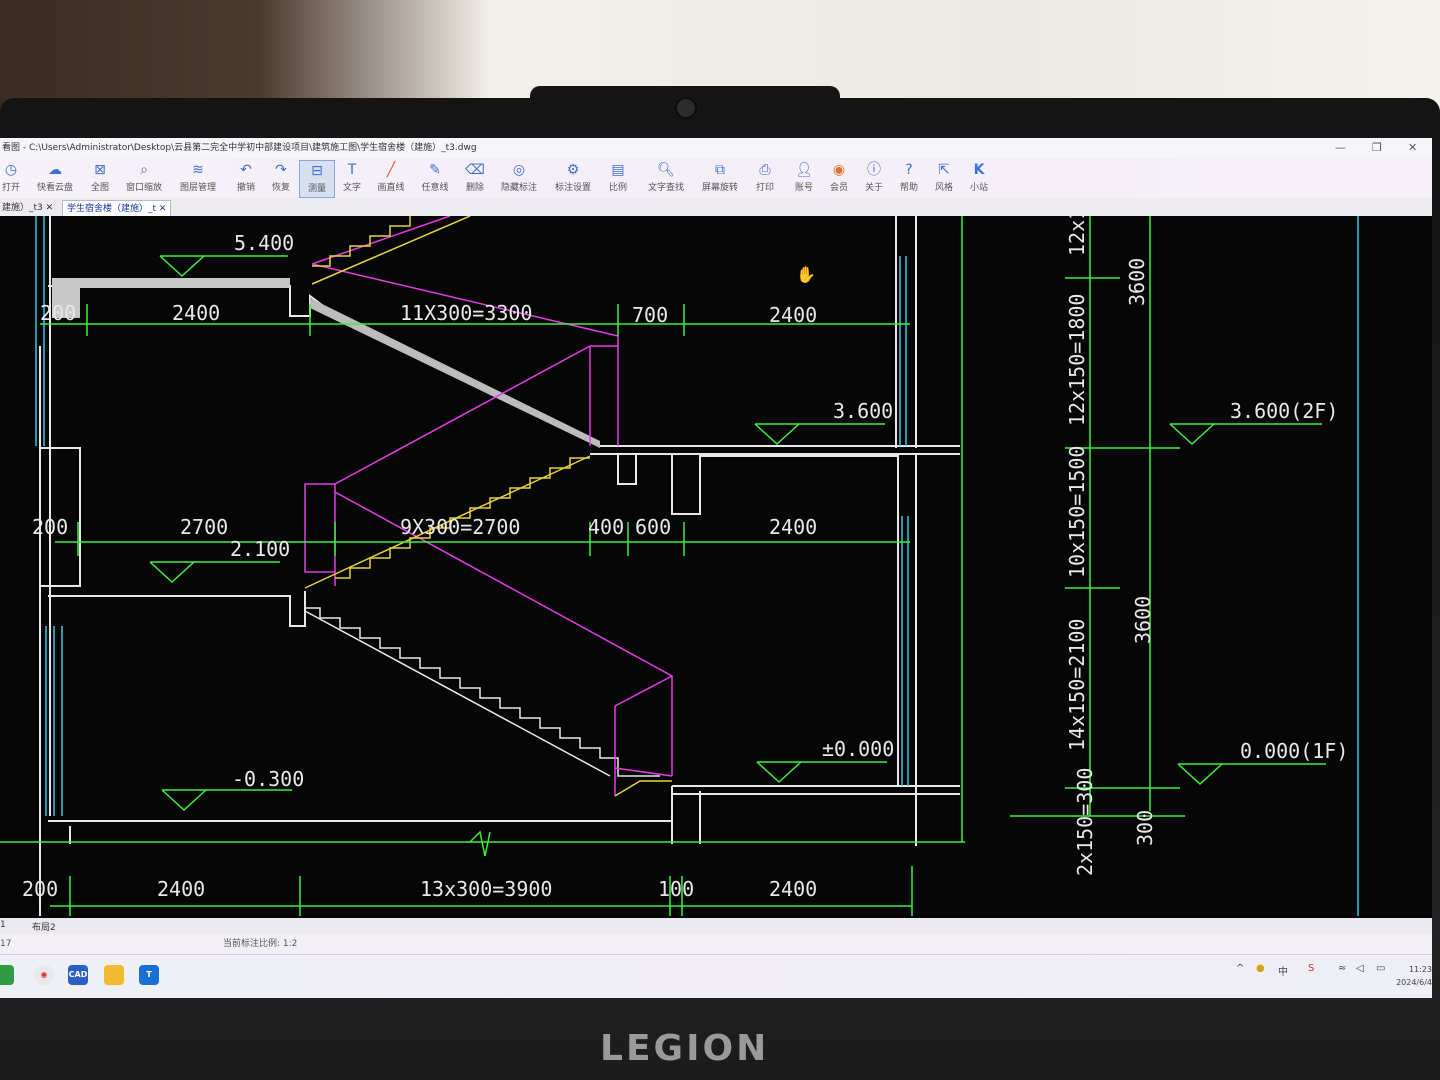  I want to click on tool-fit-all: ⊠ 全图, so click(100, 178).